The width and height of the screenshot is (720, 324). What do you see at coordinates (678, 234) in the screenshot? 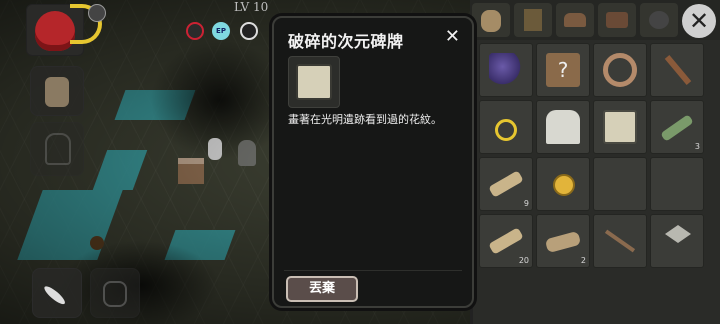
I see `axe-icon` at bounding box center [678, 234].